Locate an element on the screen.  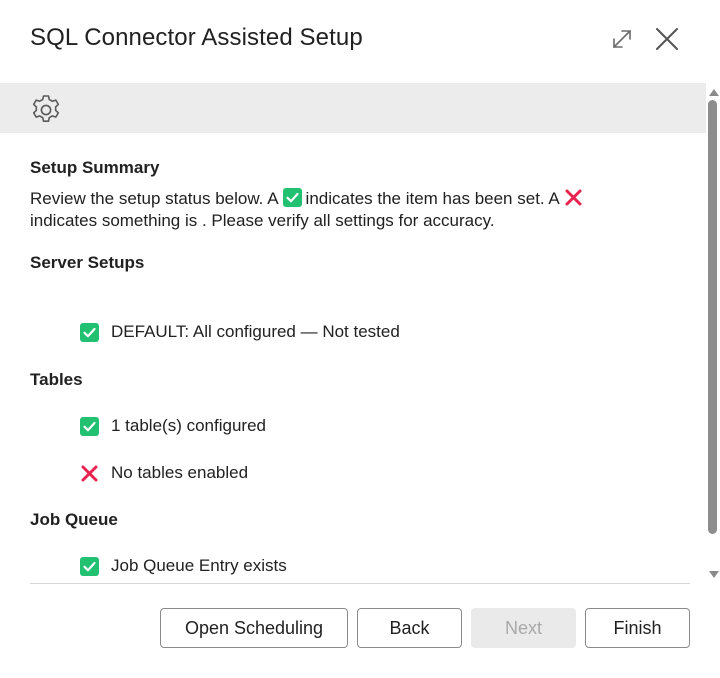
expand-diagonal-icon is located at coordinates (622, 39).